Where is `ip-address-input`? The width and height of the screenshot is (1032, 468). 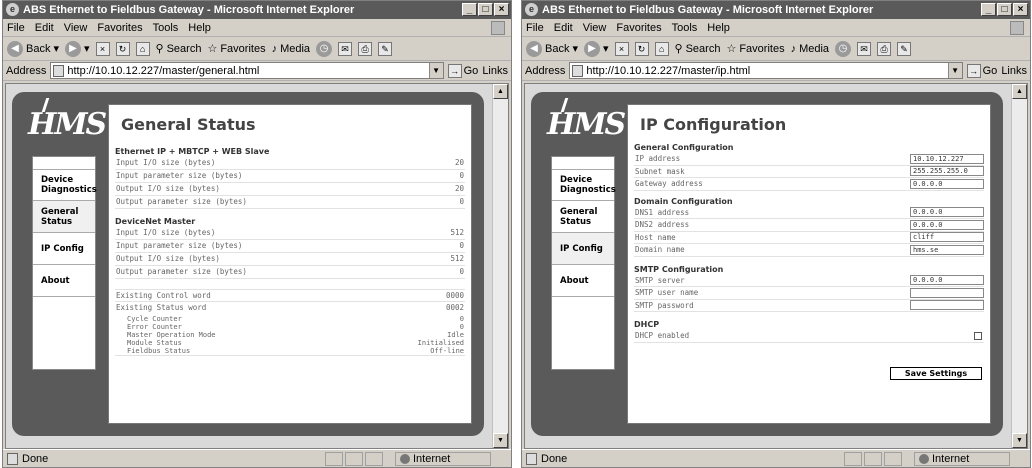 ip-address-input is located at coordinates (947, 158).